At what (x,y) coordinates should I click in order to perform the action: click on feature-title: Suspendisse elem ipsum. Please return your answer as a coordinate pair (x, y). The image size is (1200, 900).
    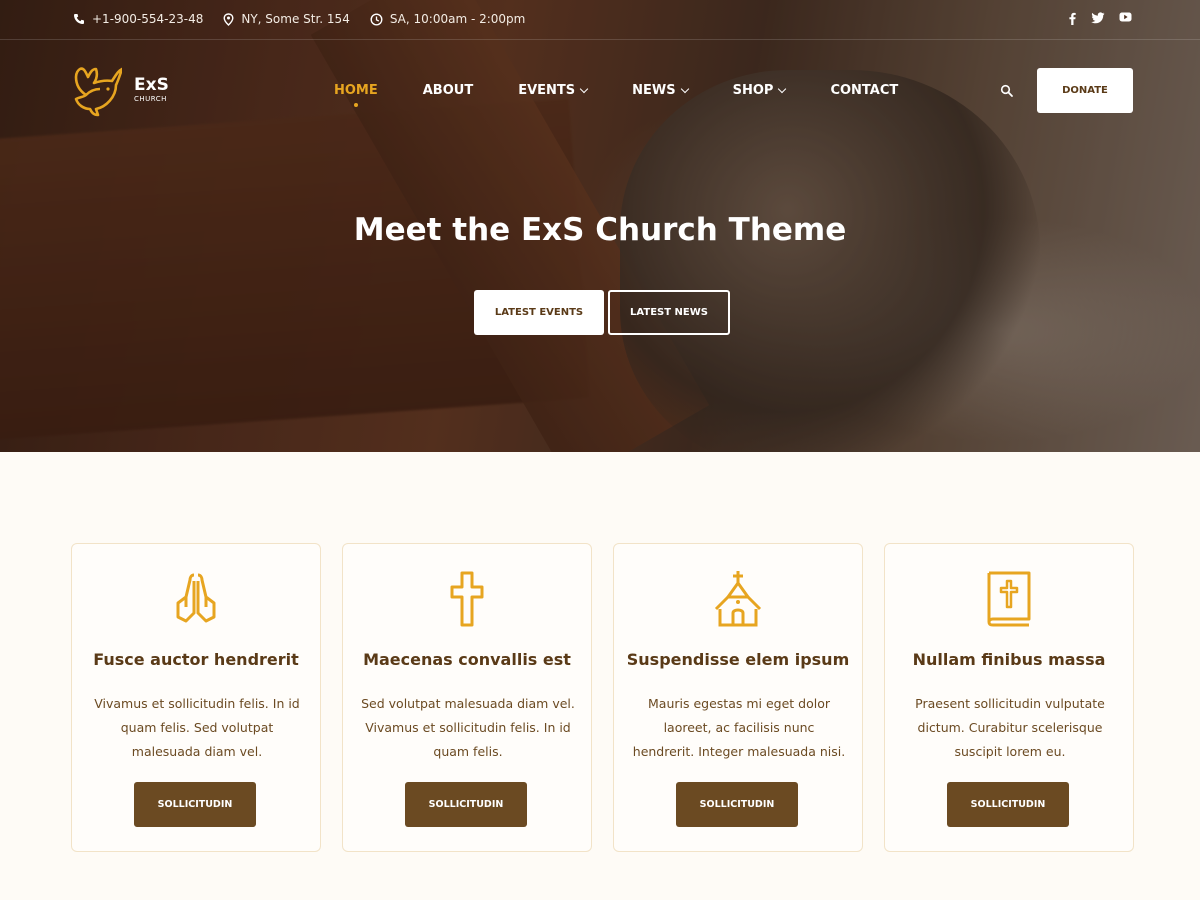
    Looking at the image, I should click on (738, 659).